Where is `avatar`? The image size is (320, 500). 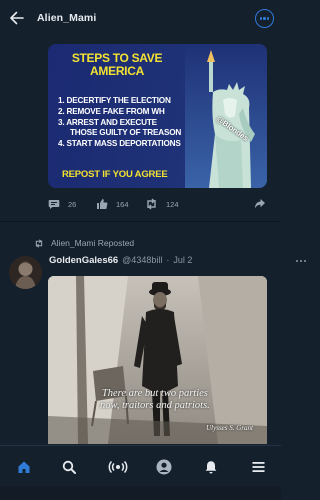
avatar is located at coordinates (25, 272).